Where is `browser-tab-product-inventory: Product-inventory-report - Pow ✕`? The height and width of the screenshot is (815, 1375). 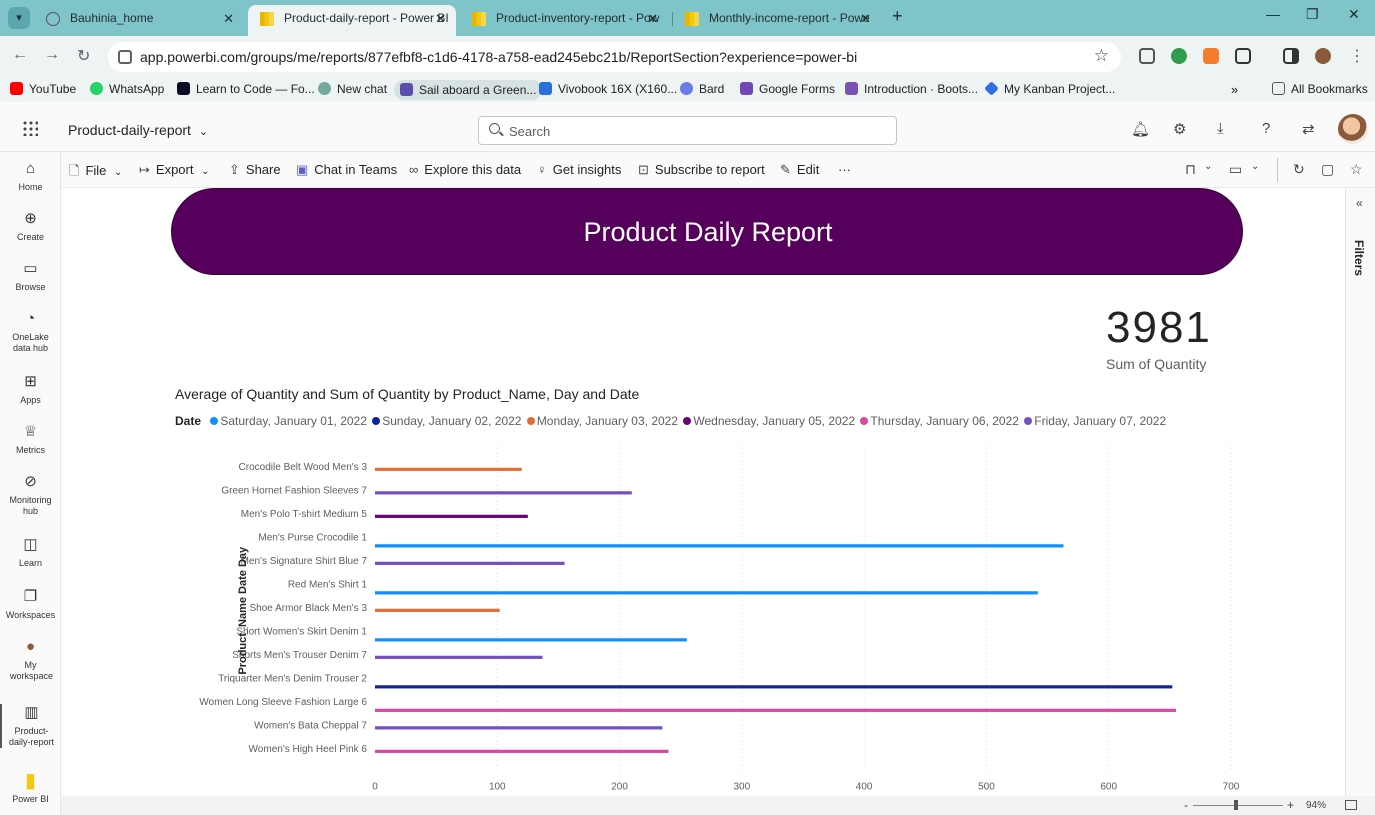
browser-tab-product-inventory: Product-inventory-report - Pow ✕ is located at coordinates (564, 20).